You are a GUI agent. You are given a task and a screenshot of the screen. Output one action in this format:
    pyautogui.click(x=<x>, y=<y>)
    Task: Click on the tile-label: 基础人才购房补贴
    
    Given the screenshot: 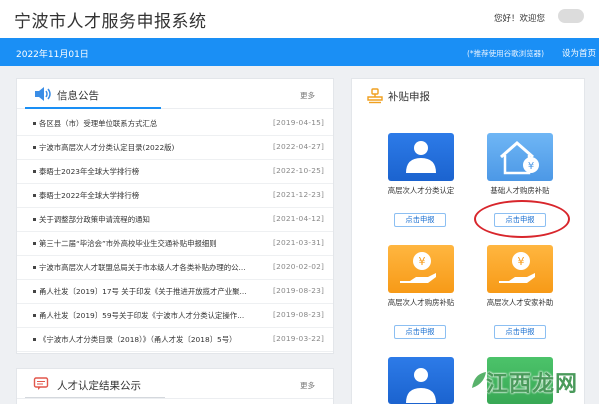 What is the action you would take?
    pyautogui.click(x=520, y=190)
    